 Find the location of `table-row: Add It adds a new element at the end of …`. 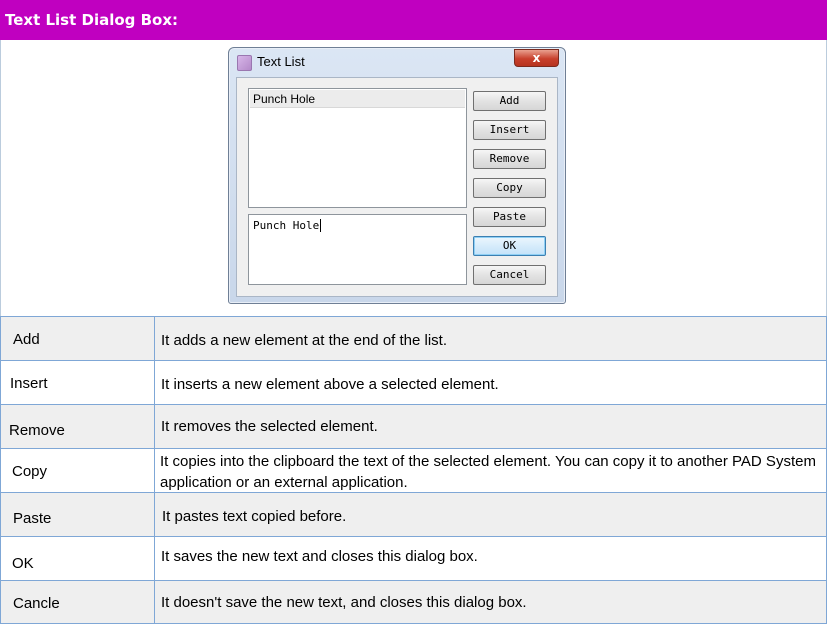

table-row: Add It adds a new element at the end of … is located at coordinates (413, 338).